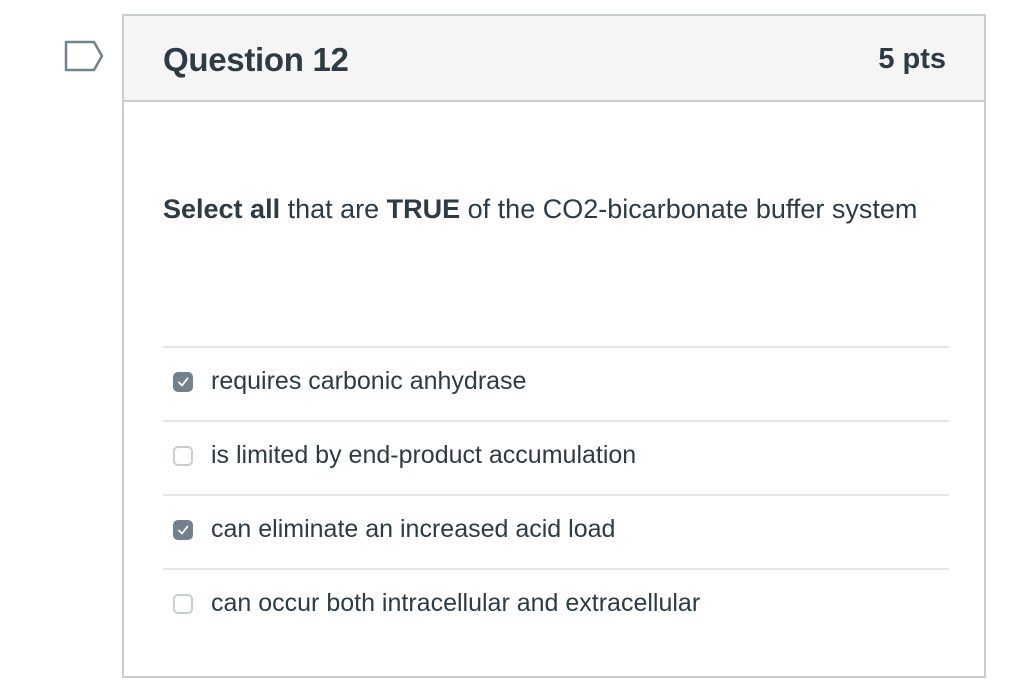 The width and height of the screenshot is (1024, 699). I want to click on question-points: 5 pts, so click(912, 59).